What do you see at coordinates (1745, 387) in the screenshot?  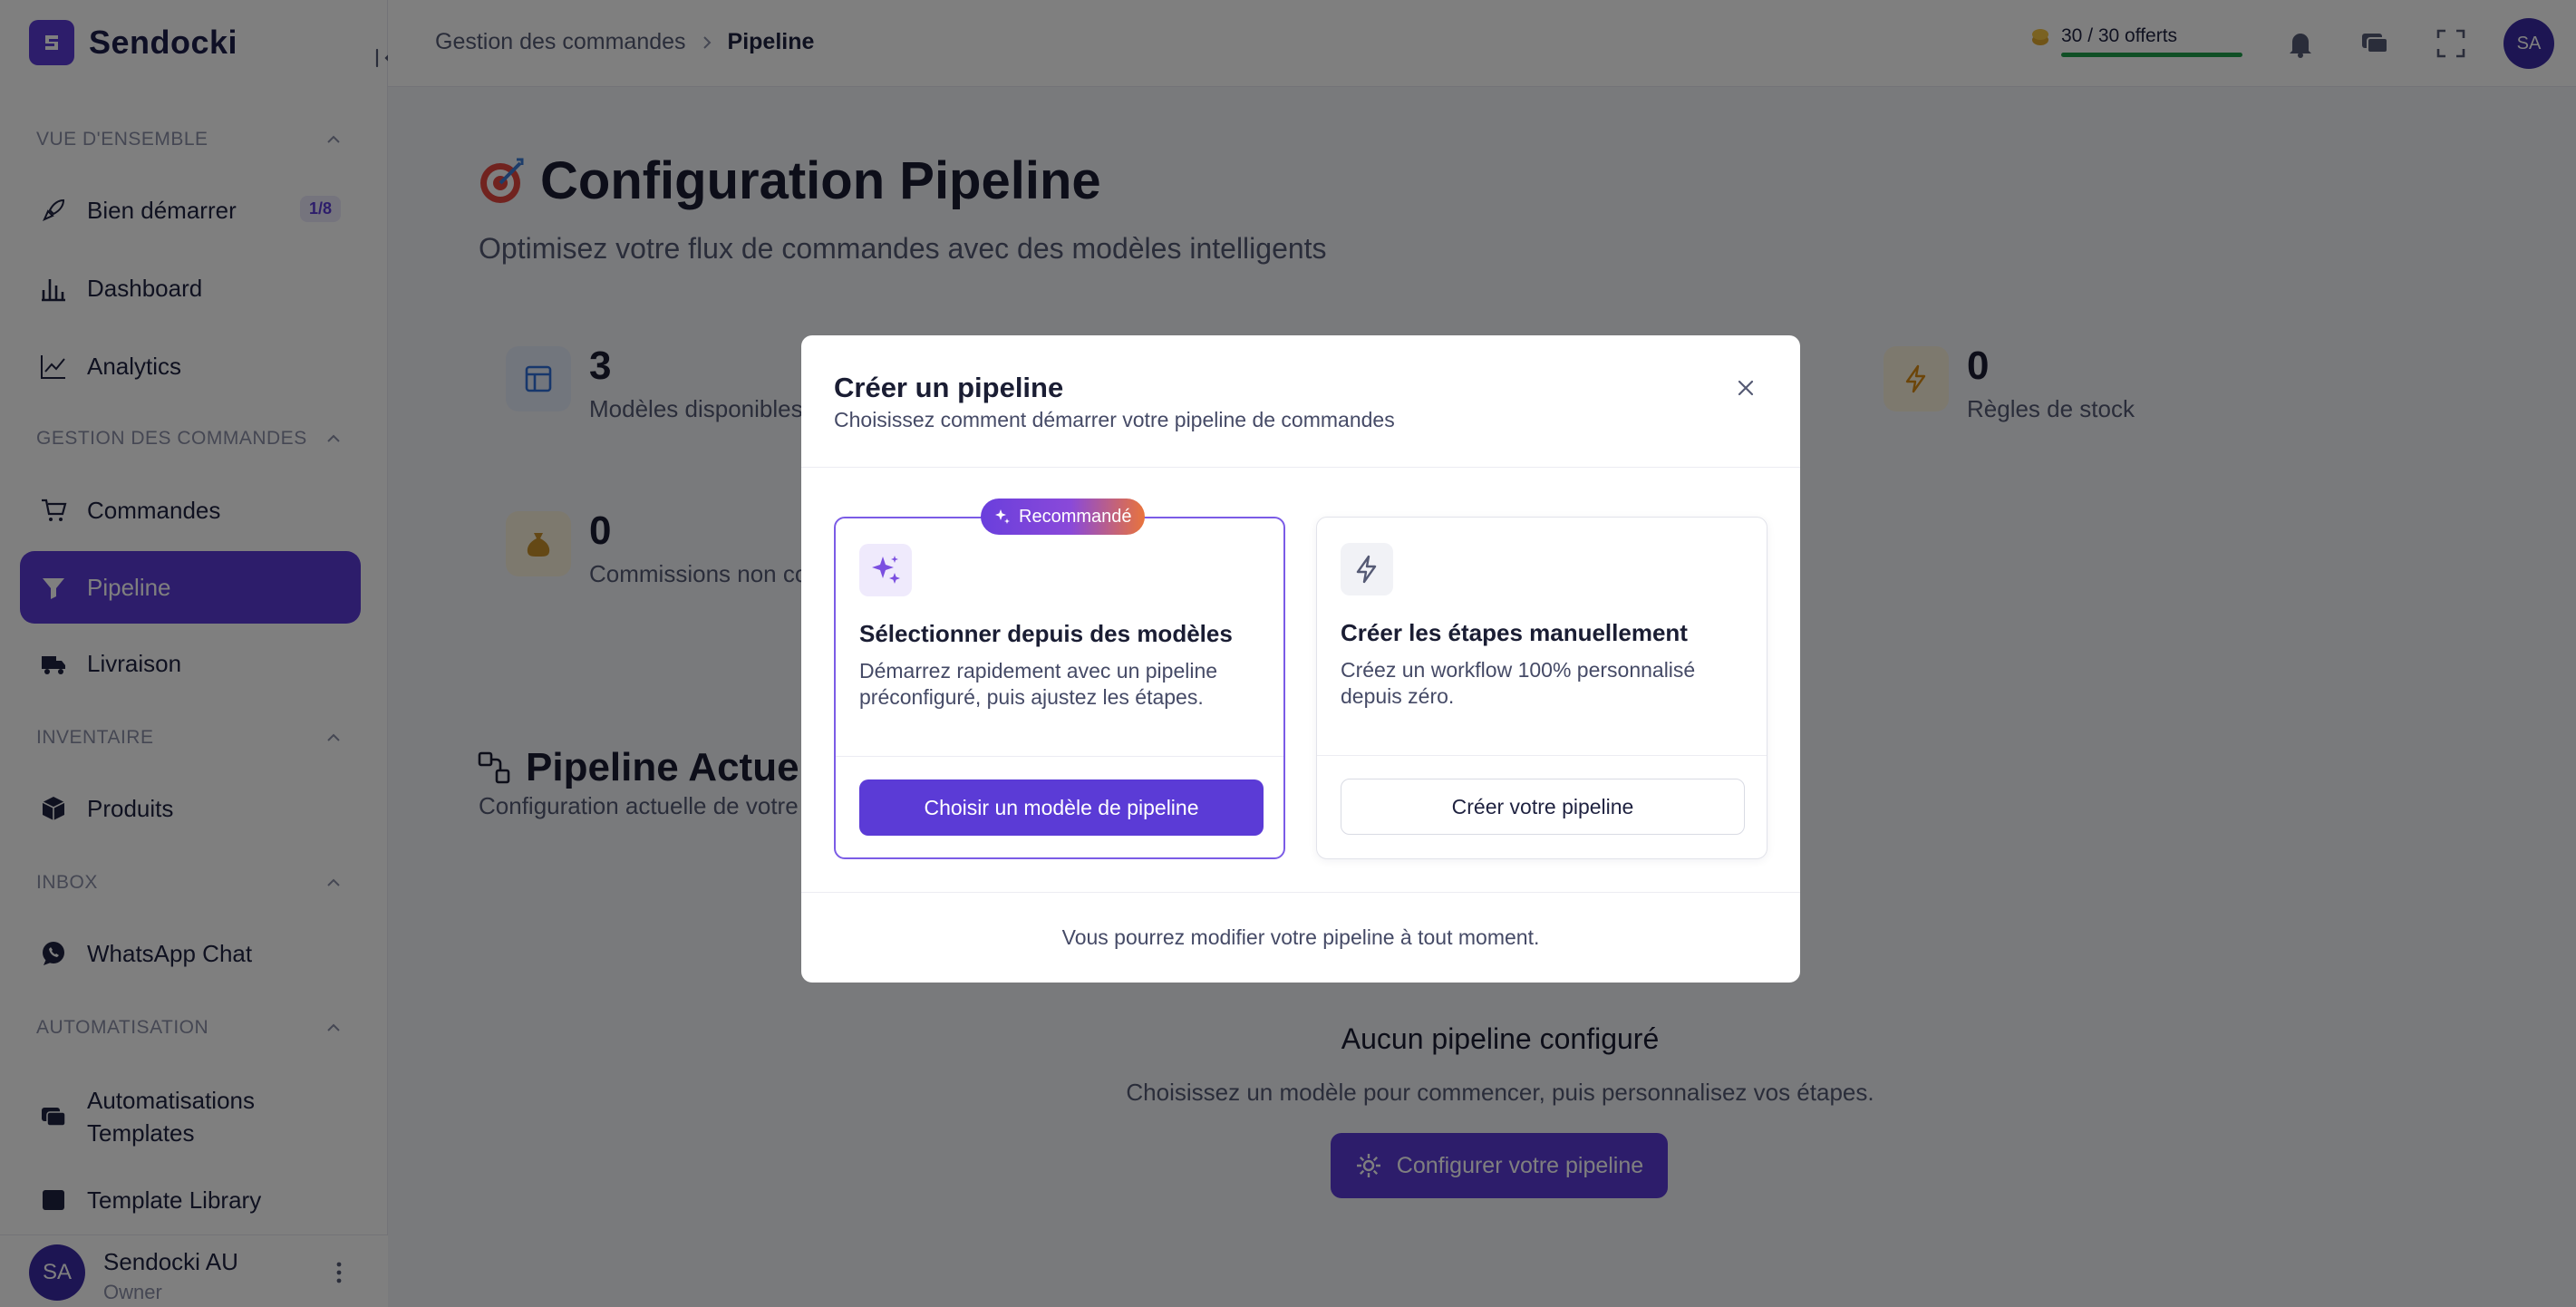 I see `close-icon` at bounding box center [1745, 387].